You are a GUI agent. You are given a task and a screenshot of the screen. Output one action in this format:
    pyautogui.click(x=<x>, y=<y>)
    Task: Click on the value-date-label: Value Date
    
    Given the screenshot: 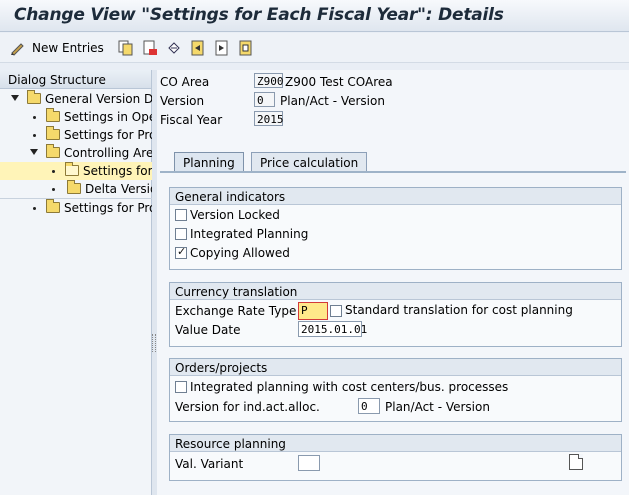 What is the action you would take?
    pyautogui.click(x=208, y=330)
    